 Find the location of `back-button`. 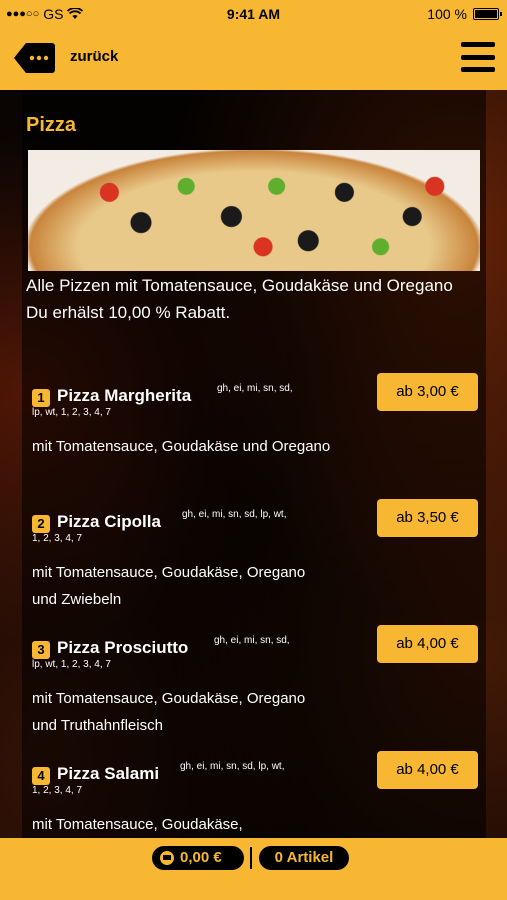

back-button is located at coordinates (34, 58).